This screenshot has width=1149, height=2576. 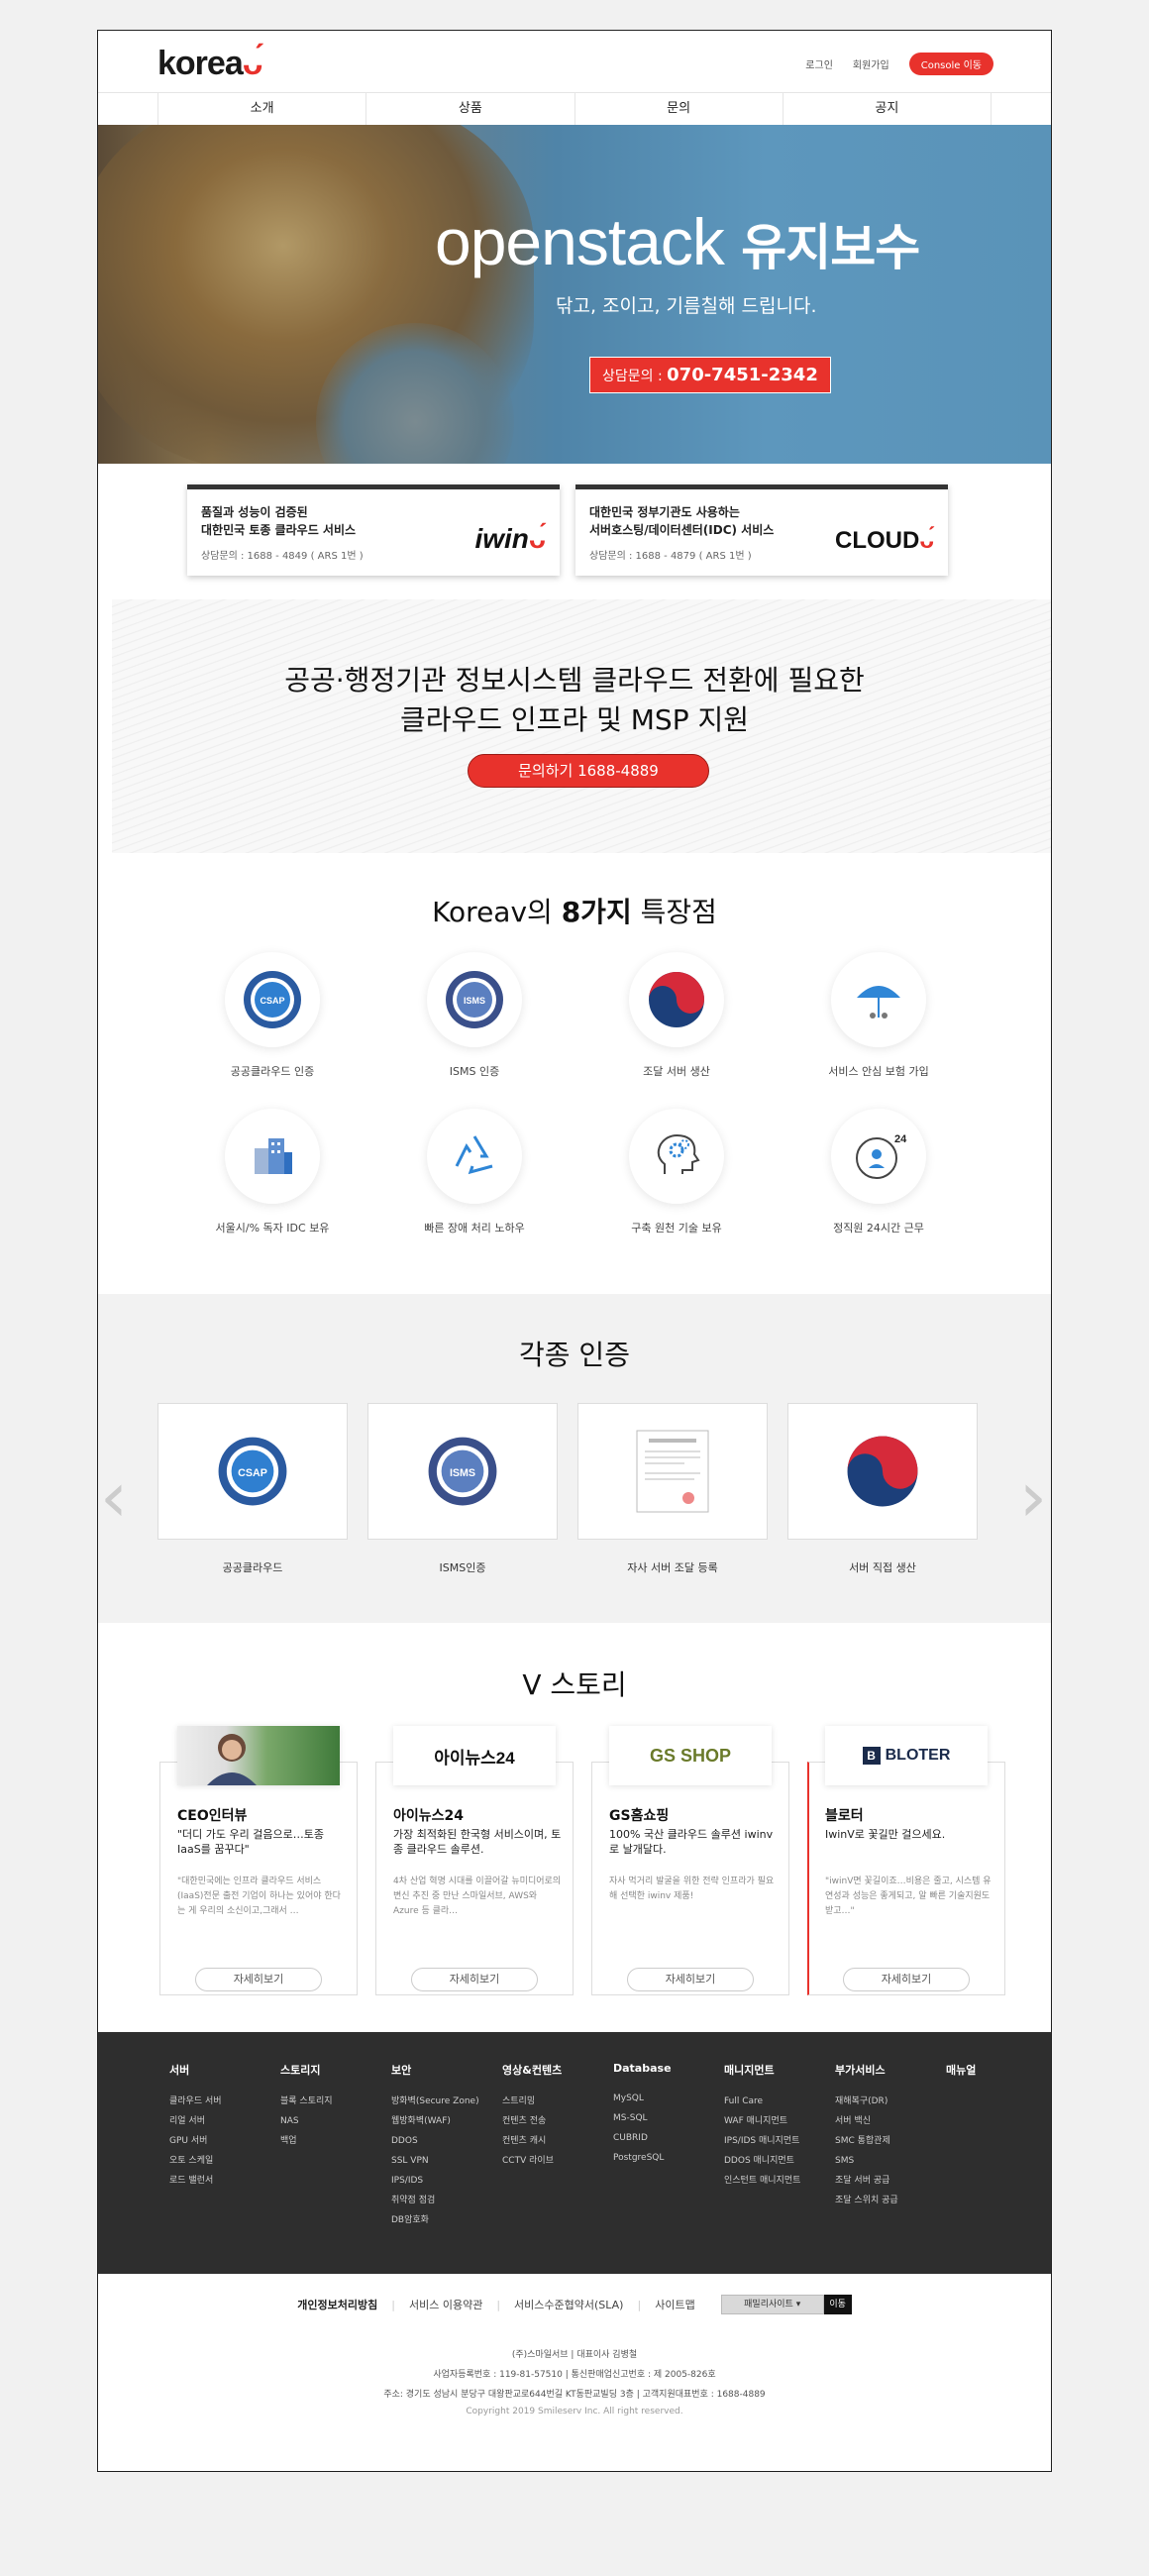 I want to click on terms-link: 서비스 이용약관, so click(x=445, y=2304).